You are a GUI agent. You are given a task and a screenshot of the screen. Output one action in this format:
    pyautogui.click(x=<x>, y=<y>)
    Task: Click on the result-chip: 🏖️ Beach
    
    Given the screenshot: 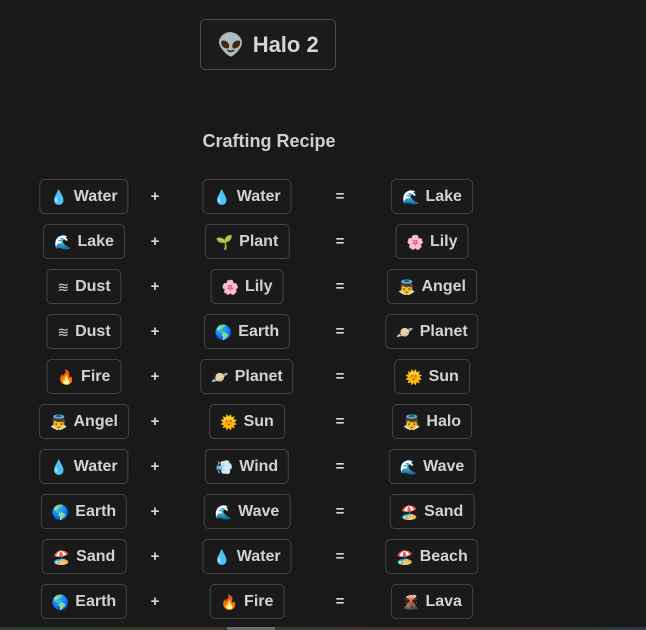 What is the action you would take?
    pyautogui.click(x=432, y=556)
    